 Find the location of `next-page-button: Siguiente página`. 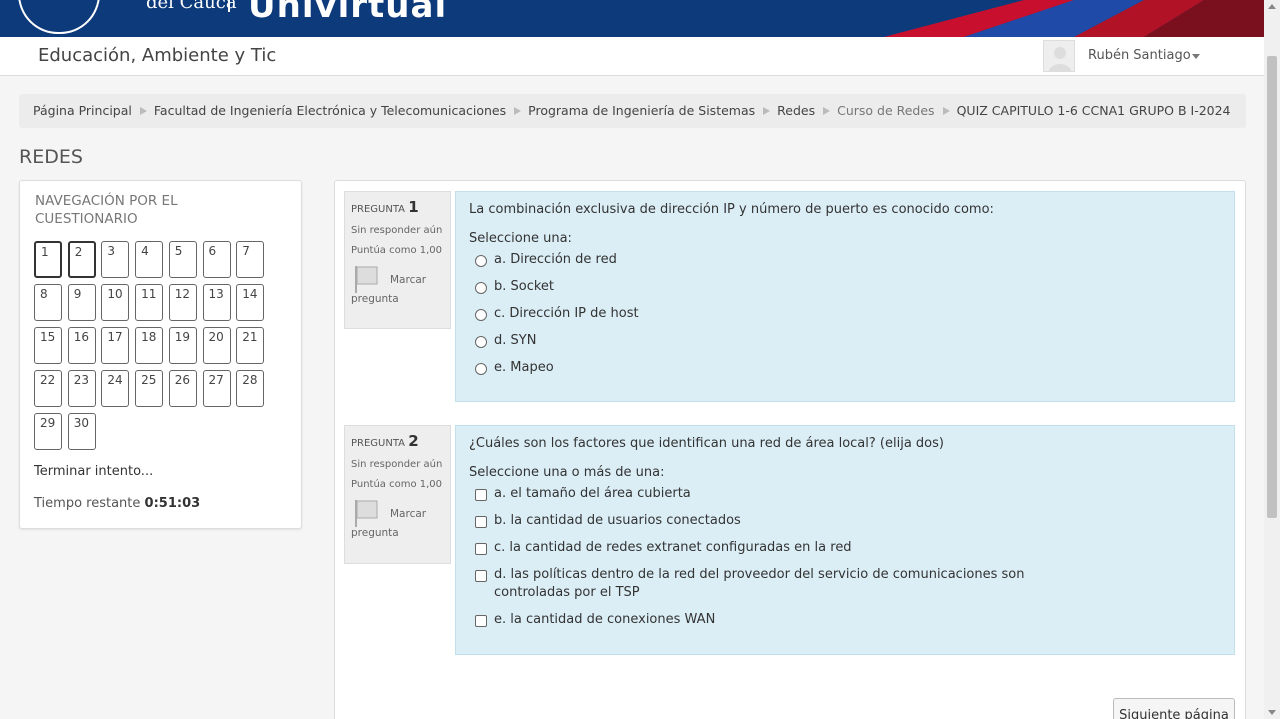

next-page-button: Siguiente página is located at coordinates (1174, 708).